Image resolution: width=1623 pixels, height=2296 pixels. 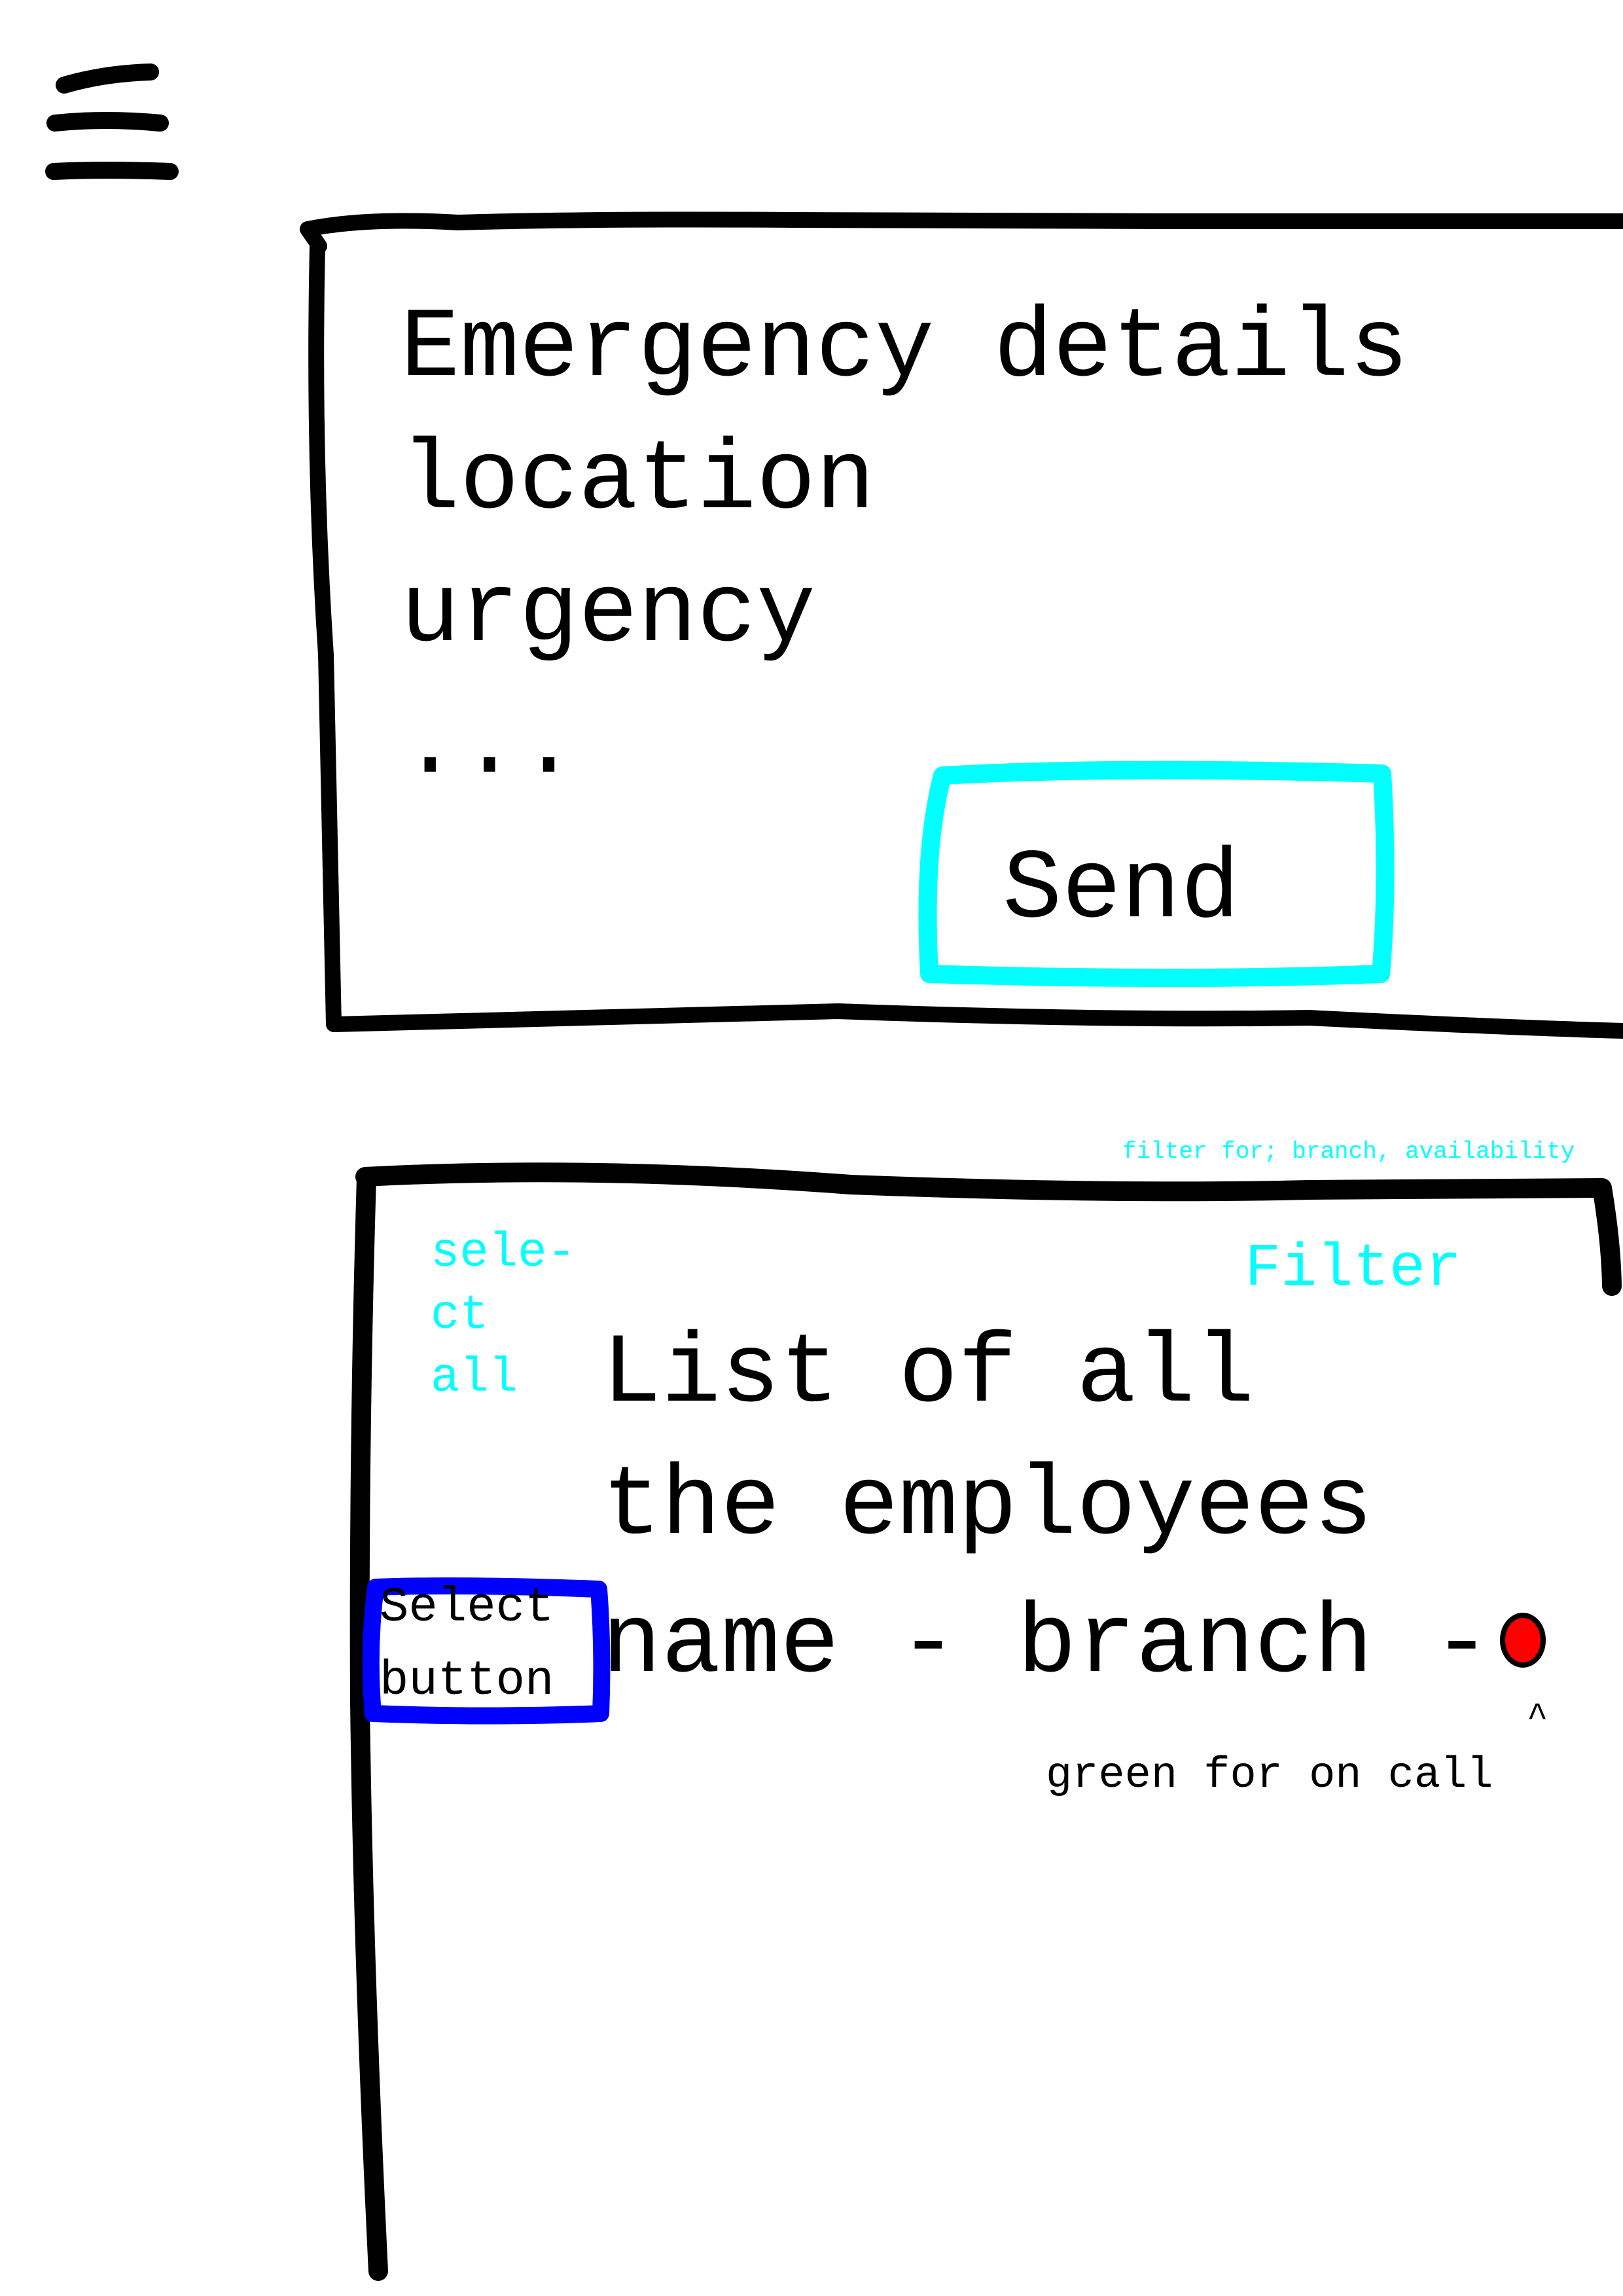 I want to click on select-button-label-line-2: button, so click(x=467, y=1681).